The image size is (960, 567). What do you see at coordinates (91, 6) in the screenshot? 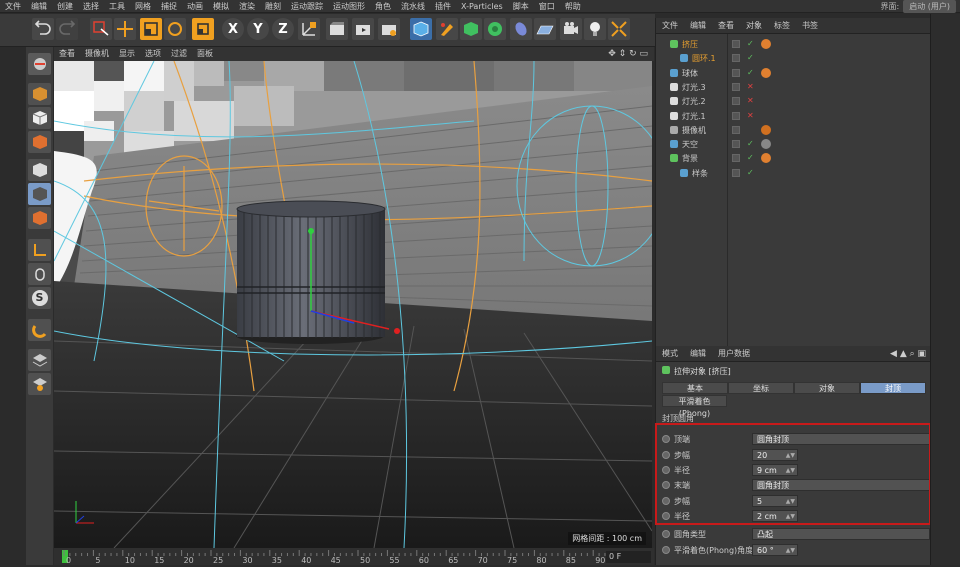
I see `menu-select: 选择` at bounding box center [91, 6].